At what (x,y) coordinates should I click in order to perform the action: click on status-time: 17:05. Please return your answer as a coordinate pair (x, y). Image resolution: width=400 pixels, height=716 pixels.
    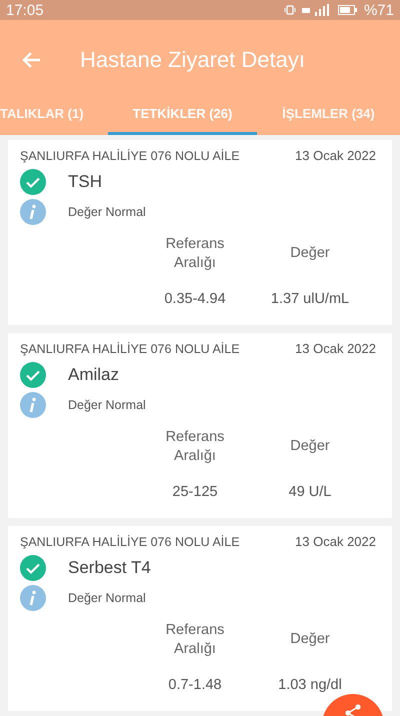
    Looking at the image, I should click on (25, 10).